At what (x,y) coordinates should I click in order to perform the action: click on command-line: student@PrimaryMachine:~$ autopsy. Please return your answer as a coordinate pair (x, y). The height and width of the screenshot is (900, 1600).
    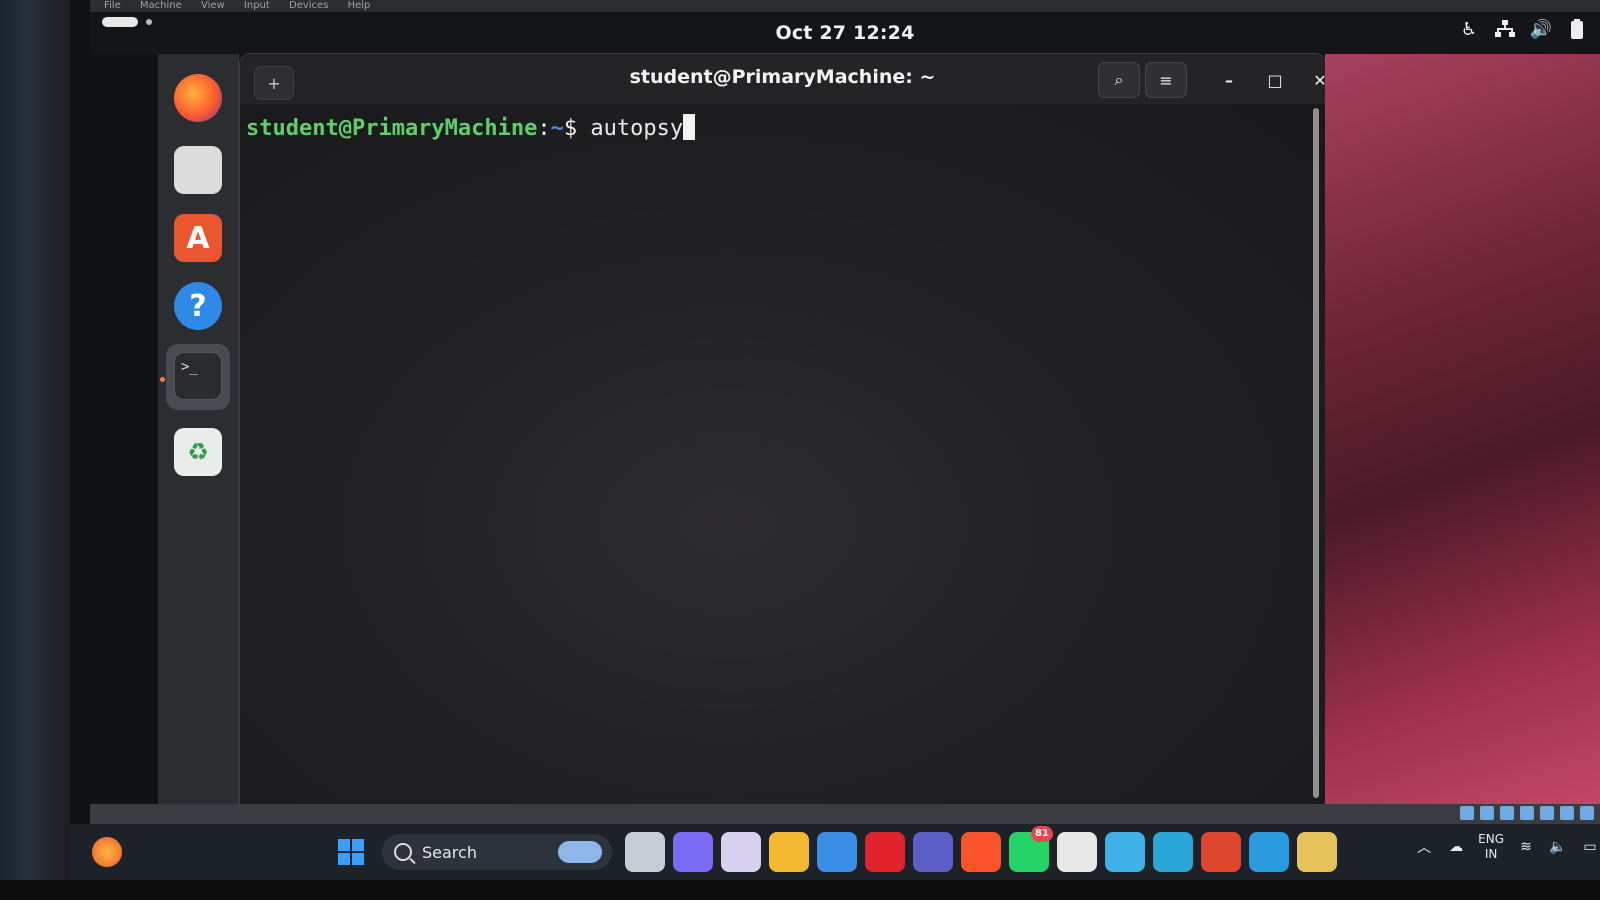
    Looking at the image, I should click on (471, 127).